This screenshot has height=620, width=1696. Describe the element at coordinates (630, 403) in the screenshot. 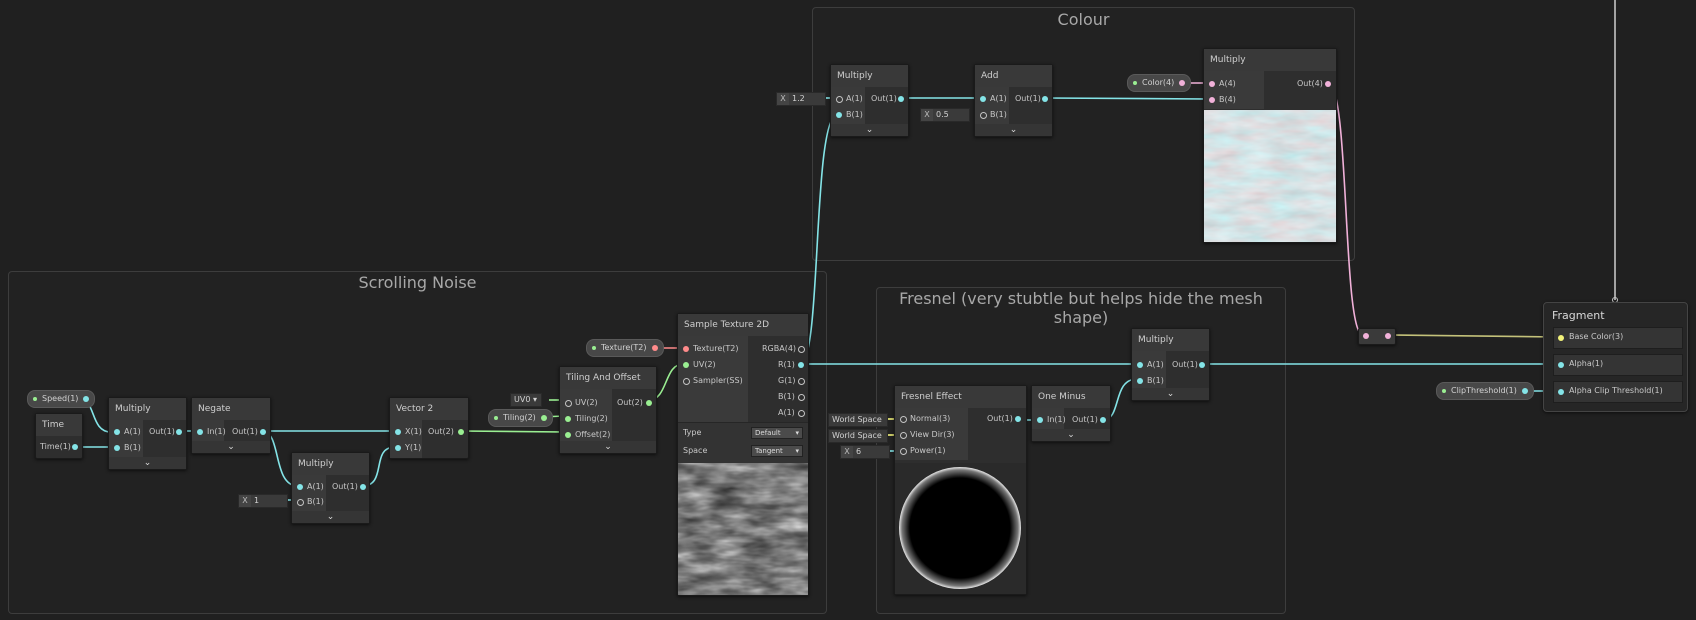

I see `tiling-offset-out-port: Out(2)` at that location.